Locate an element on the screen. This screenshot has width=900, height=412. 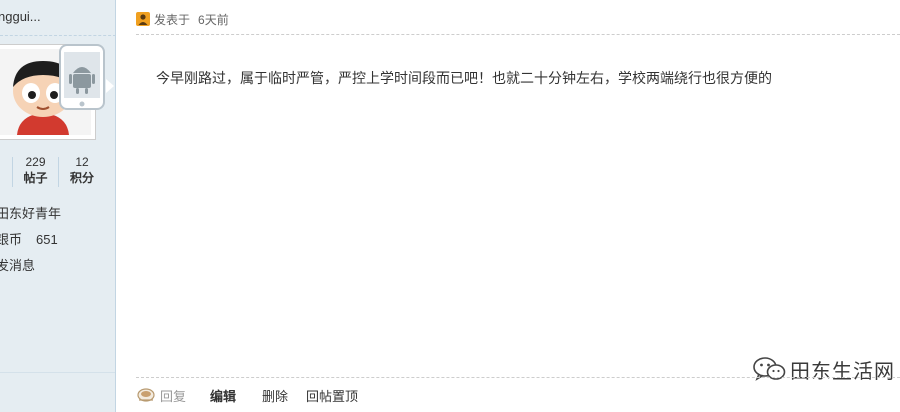
wechat-icon is located at coordinates (769, 369).